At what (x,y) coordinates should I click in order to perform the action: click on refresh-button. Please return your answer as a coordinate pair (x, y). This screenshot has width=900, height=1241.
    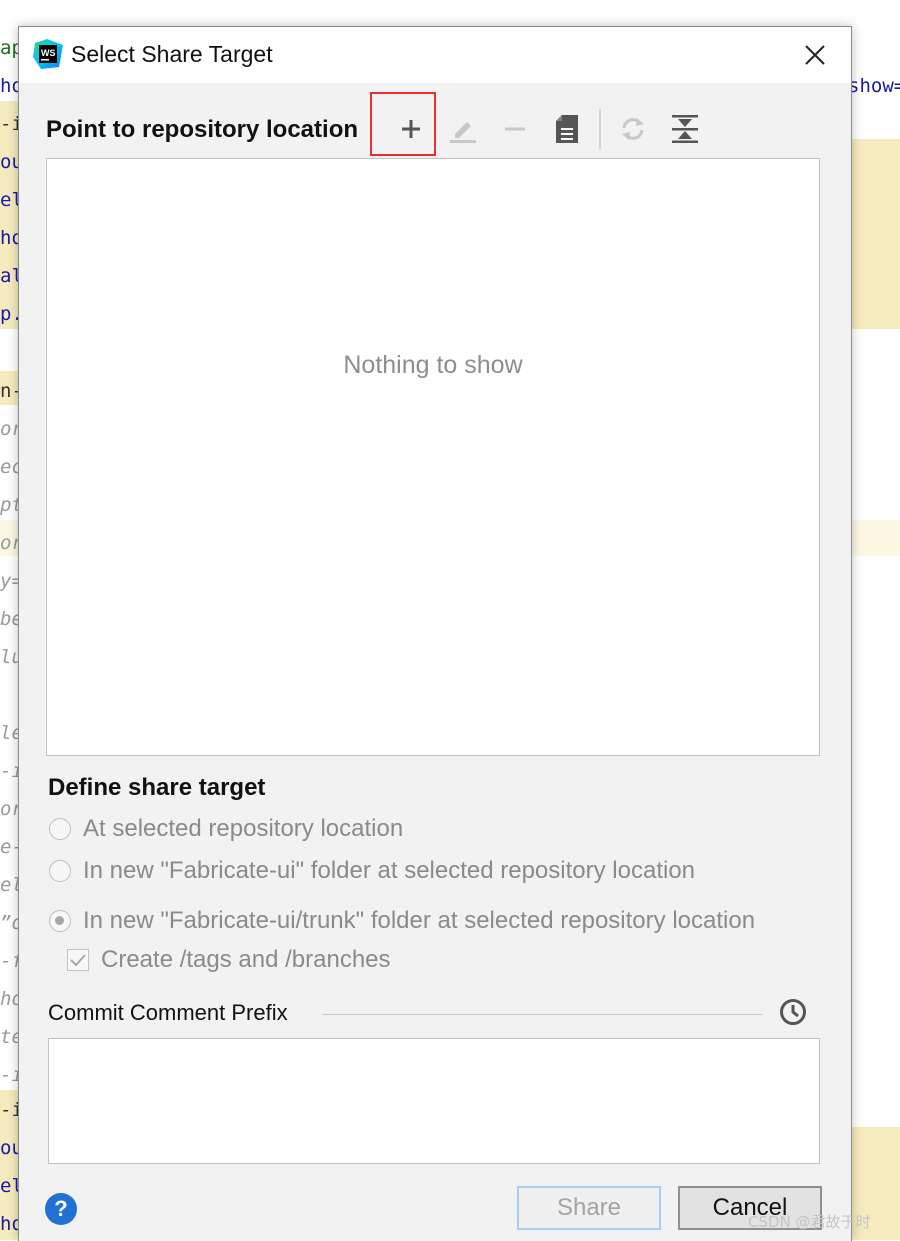
    Looking at the image, I should click on (633, 129).